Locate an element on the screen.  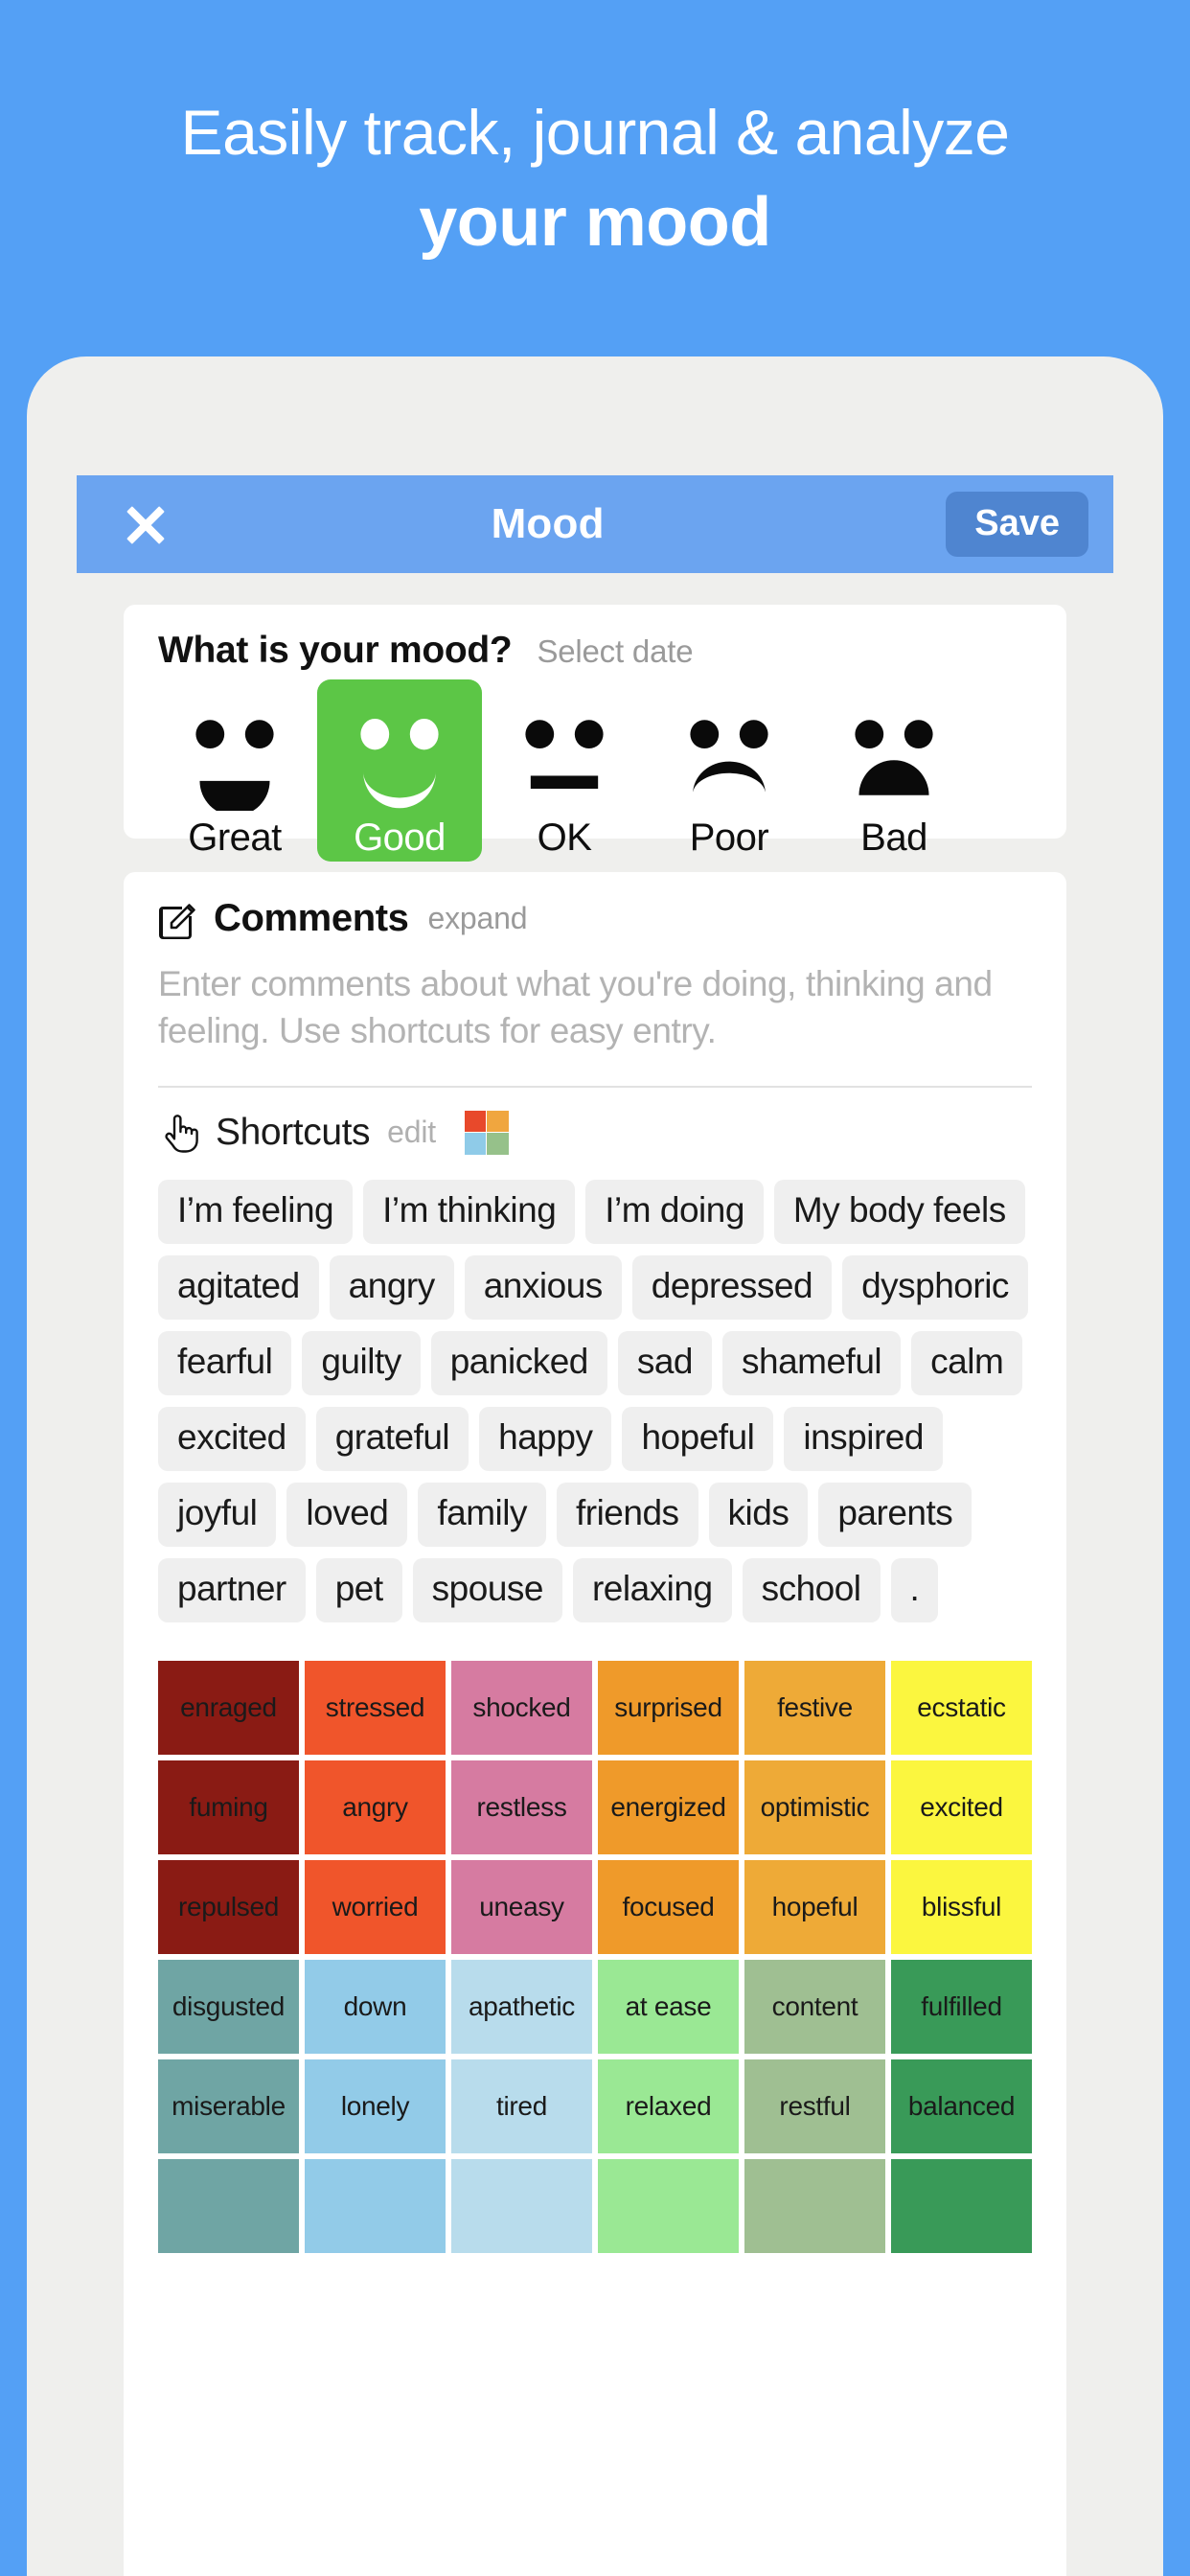
shortcut-chip: I’m thinking is located at coordinates (470, 1211).